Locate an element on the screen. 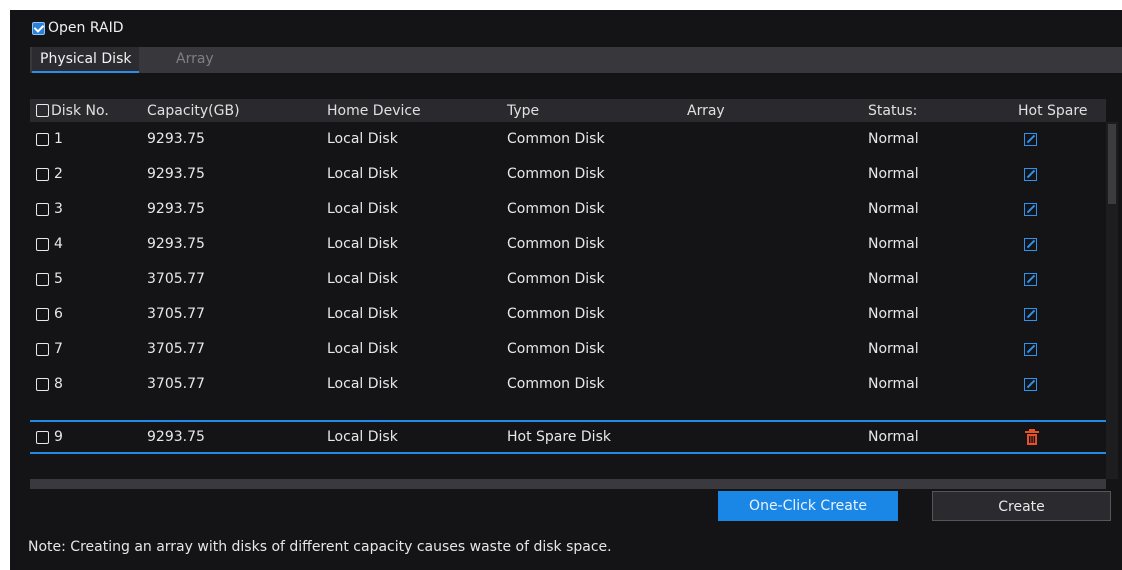 The width and height of the screenshot is (1122, 570). disk-no-cell: 8 is located at coordinates (49, 384).